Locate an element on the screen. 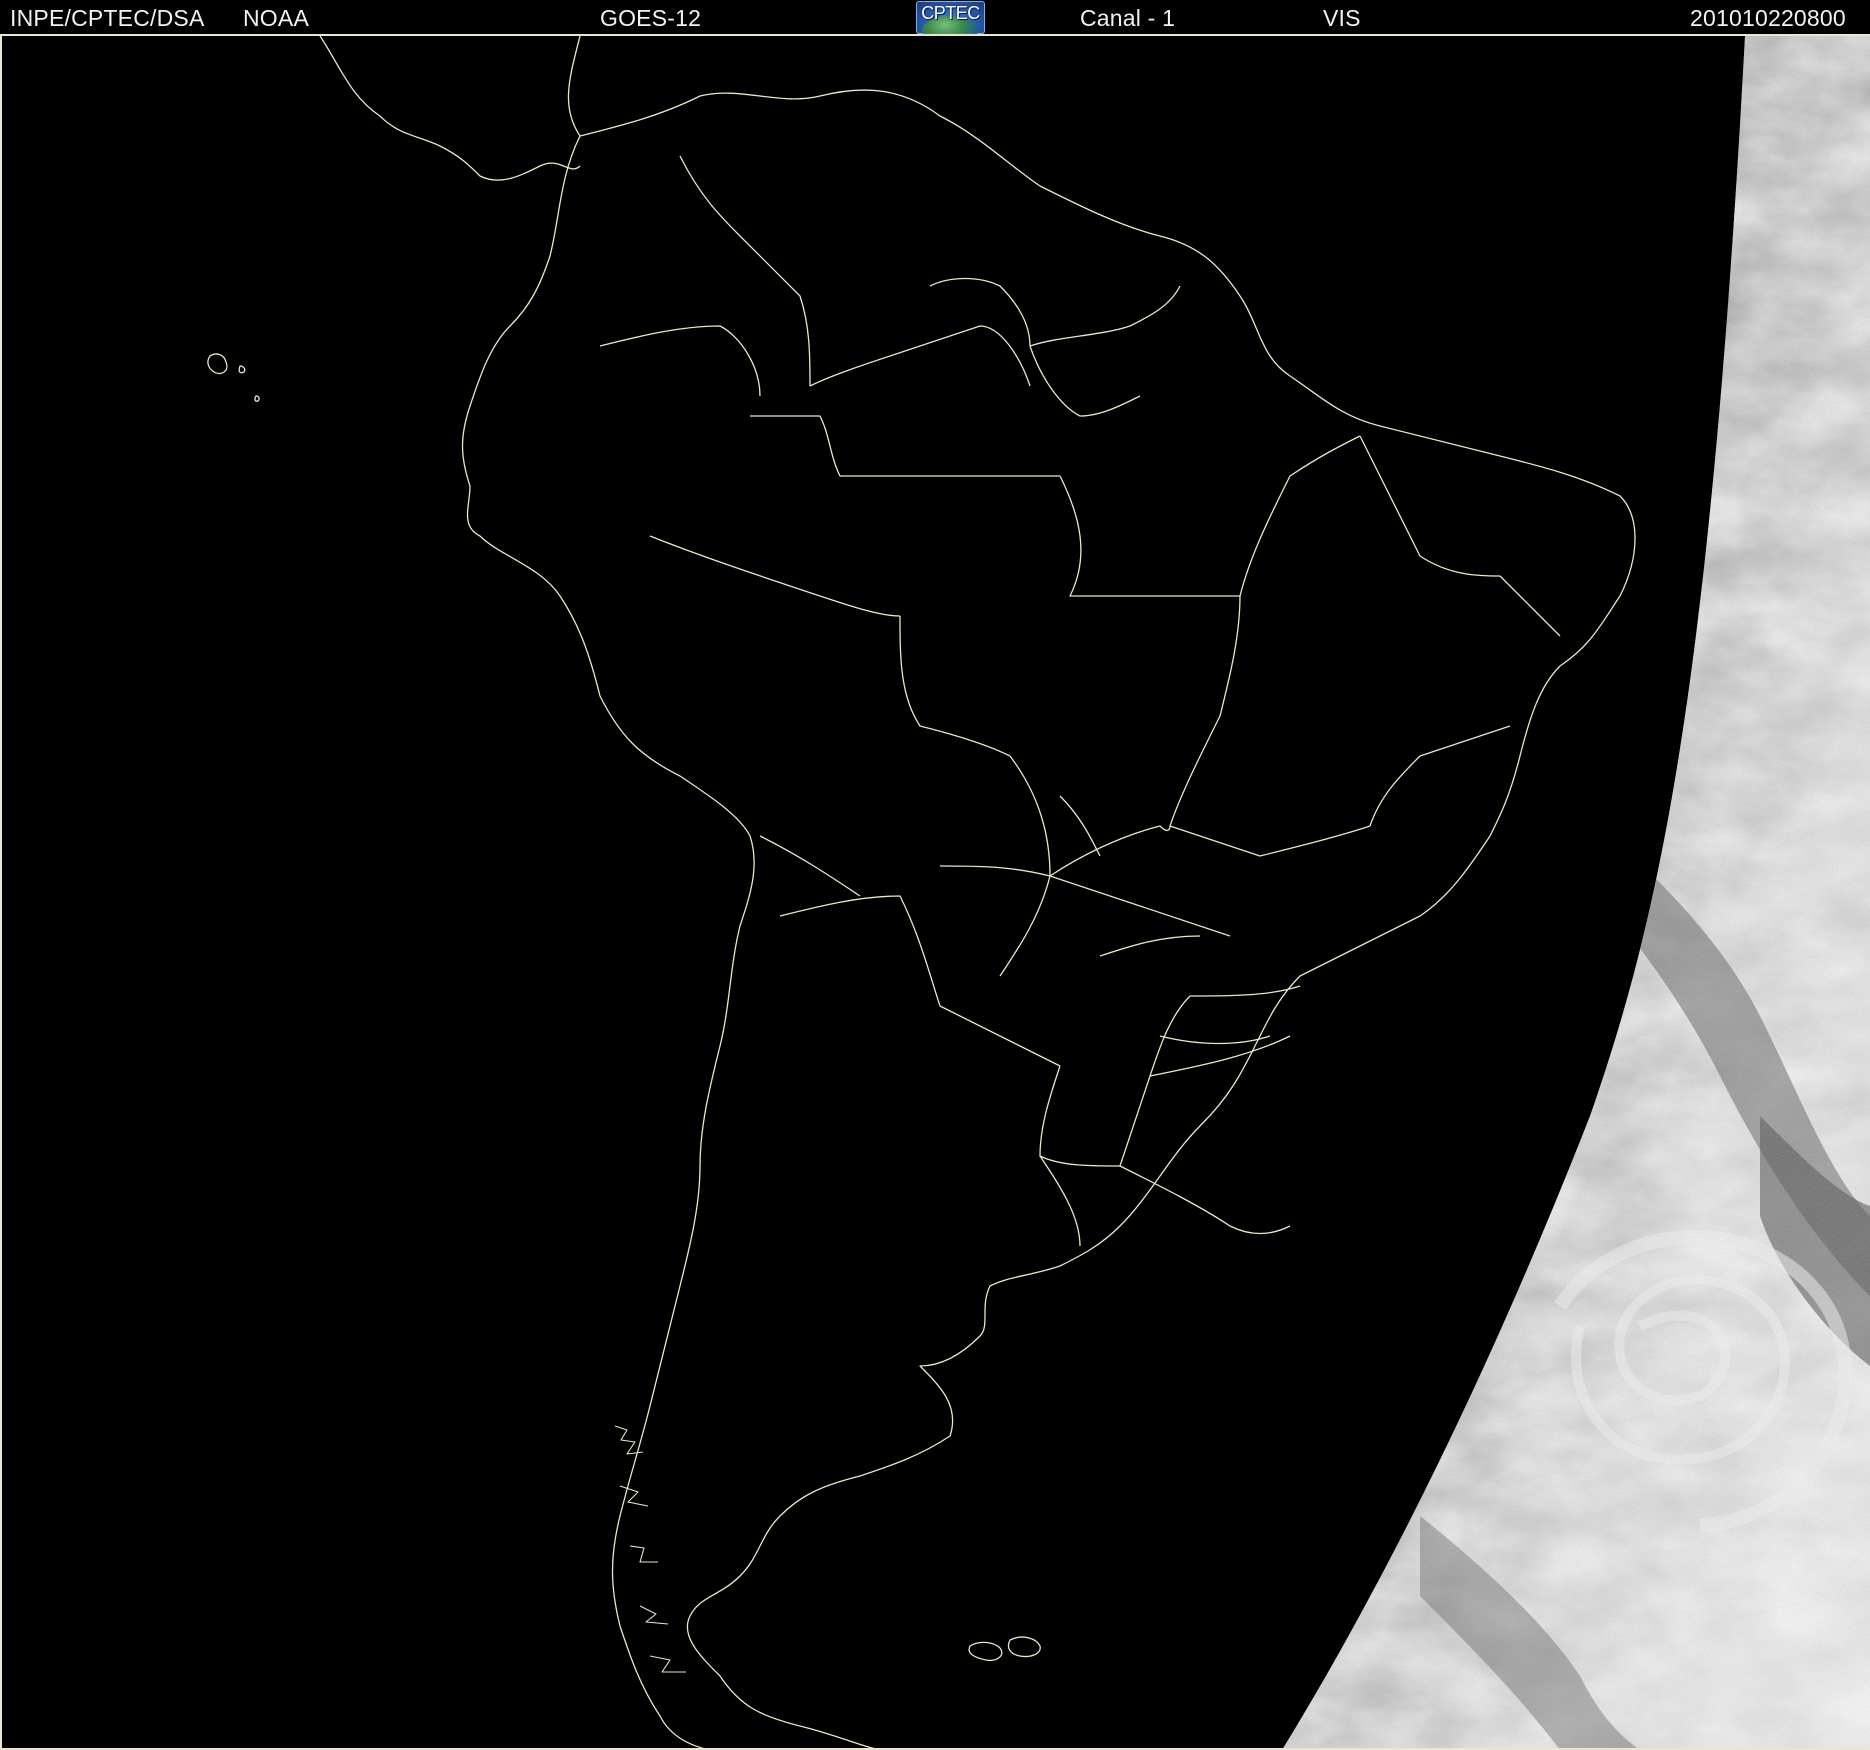 This screenshot has height=1750, width=1870. channel-label: Canal - 1 is located at coordinates (1128, 18).